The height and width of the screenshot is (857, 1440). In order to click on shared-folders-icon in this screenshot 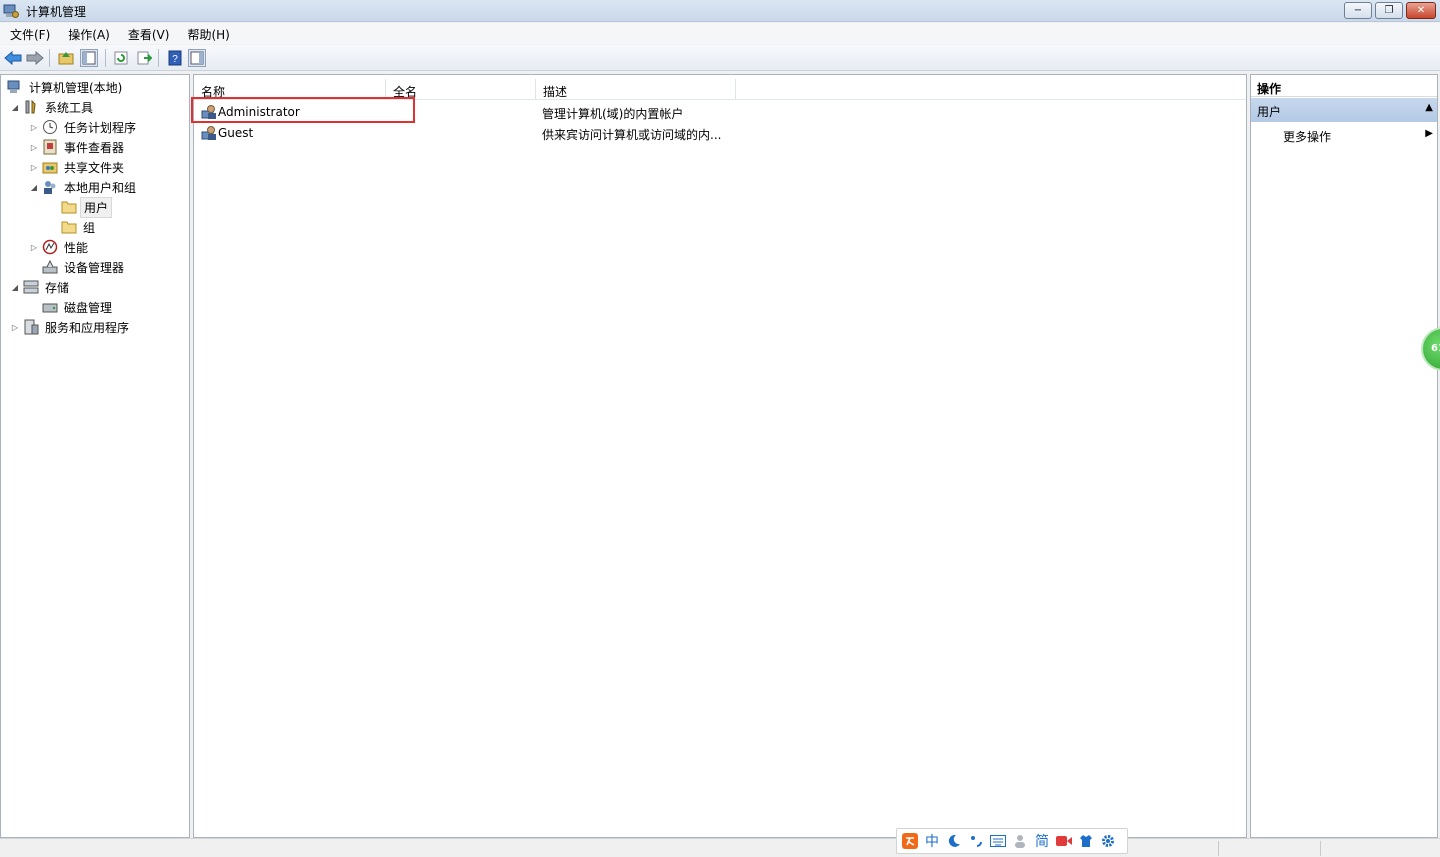, I will do `click(50, 167)`.